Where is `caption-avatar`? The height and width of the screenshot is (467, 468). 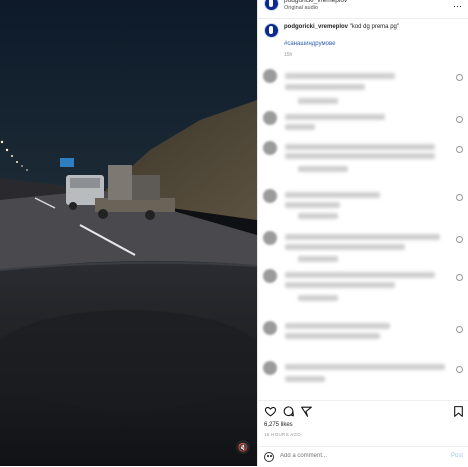
caption-avatar is located at coordinates (271, 30).